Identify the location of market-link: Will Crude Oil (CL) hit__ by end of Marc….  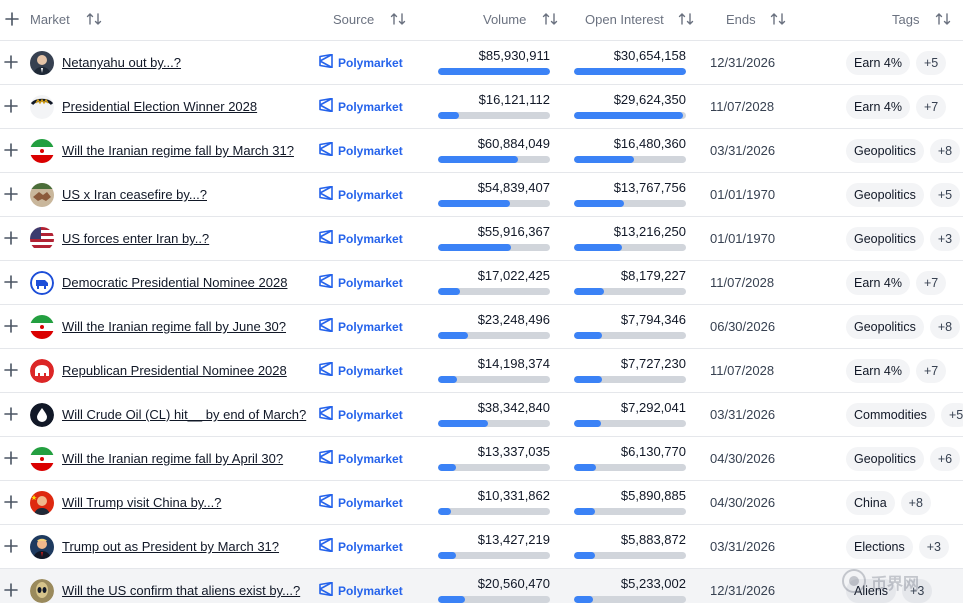
(184, 414).